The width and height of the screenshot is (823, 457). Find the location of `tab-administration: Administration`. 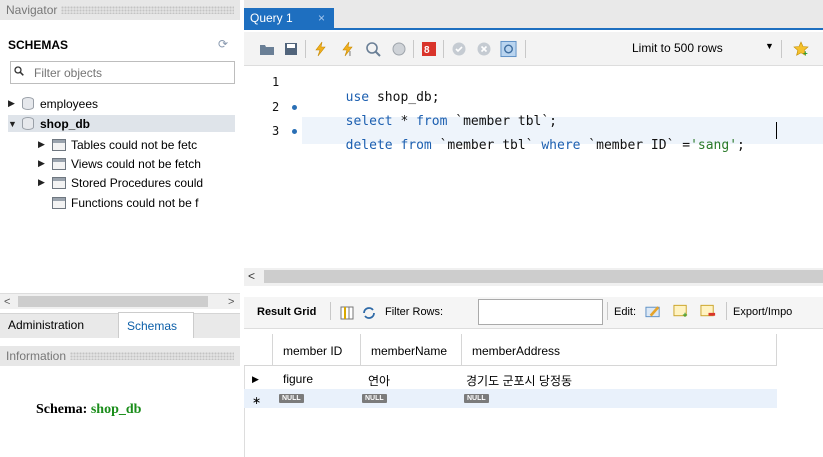

tab-administration: Administration is located at coordinates (46, 325).